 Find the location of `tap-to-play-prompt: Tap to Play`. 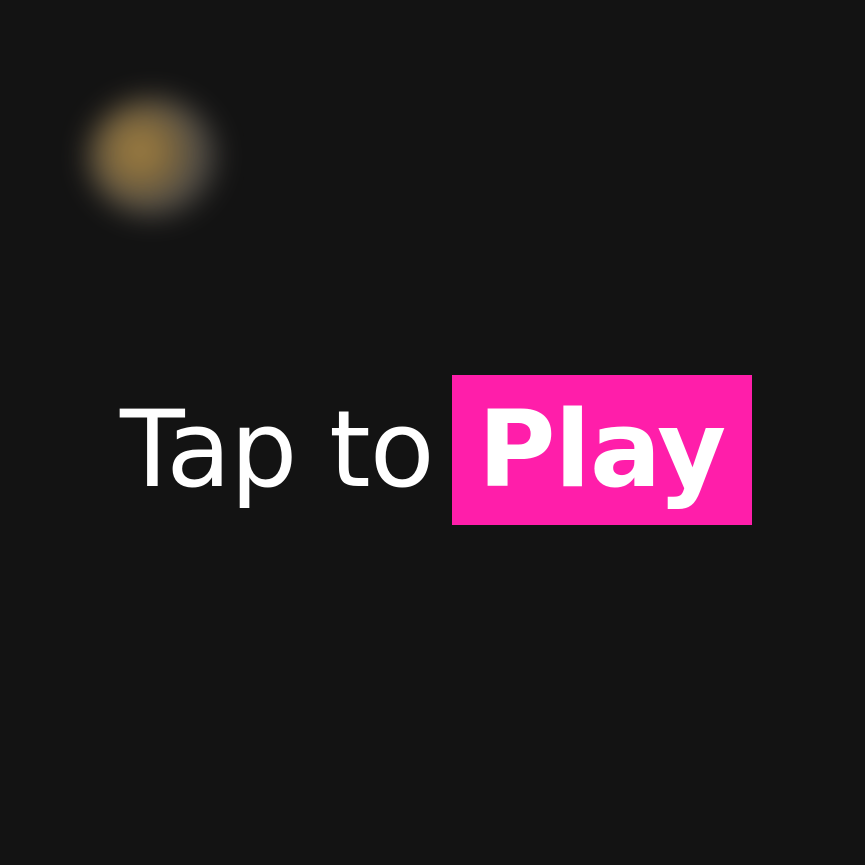

tap-to-play-prompt: Tap to Play is located at coordinates (436, 450).